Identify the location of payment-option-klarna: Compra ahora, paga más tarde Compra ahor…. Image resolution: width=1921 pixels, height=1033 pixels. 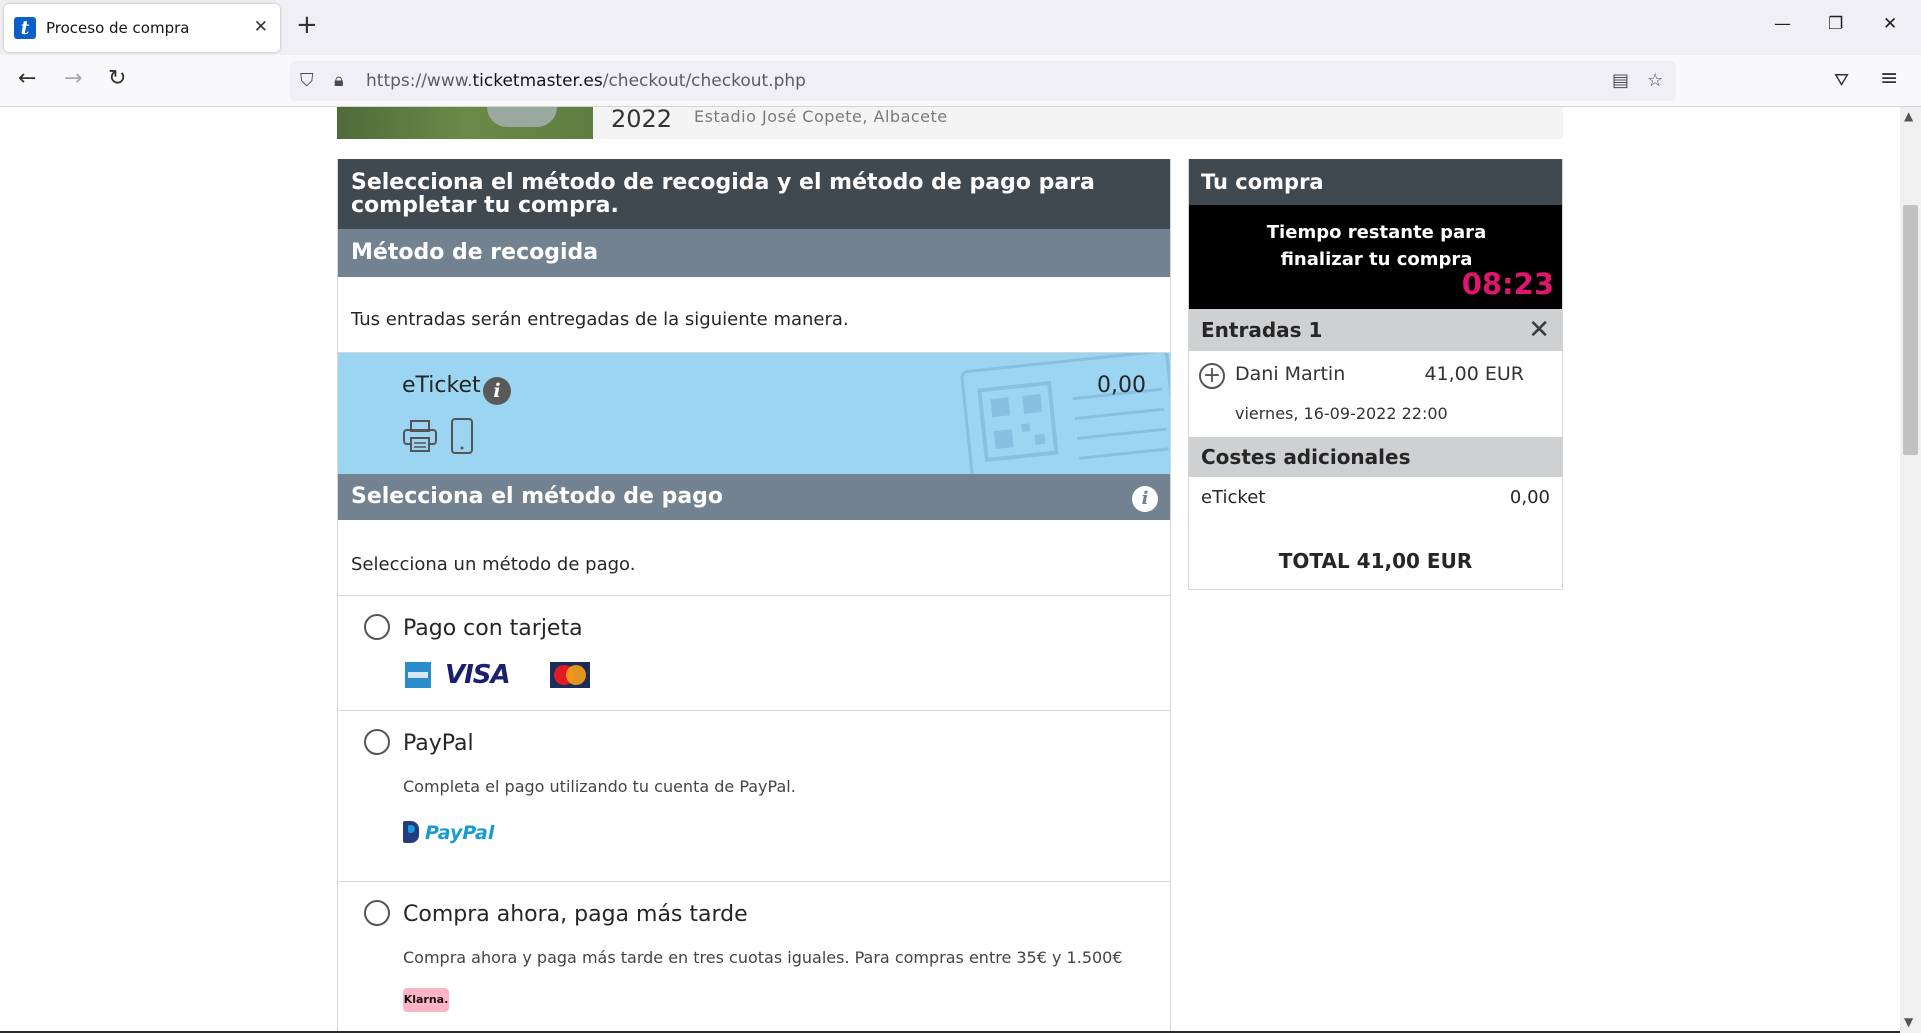
(754, 957).